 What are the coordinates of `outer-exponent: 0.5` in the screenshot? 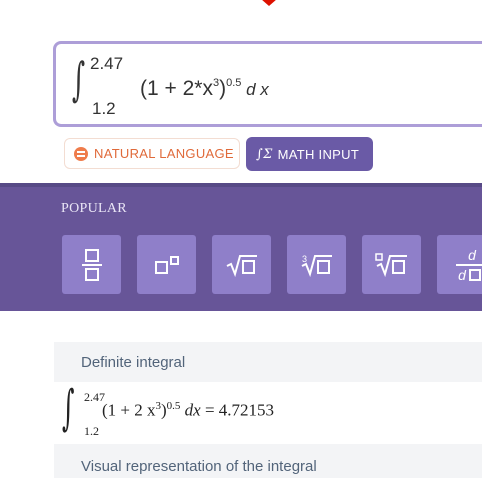 It's located at (234, 83).